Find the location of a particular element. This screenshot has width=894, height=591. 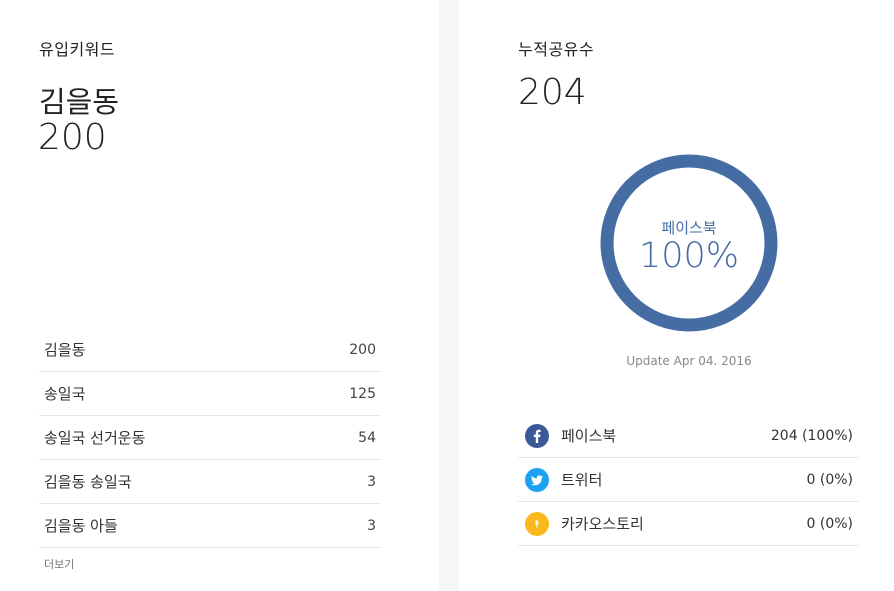

keywords-title: 유입키워드 is located at coordinates (77, 49).